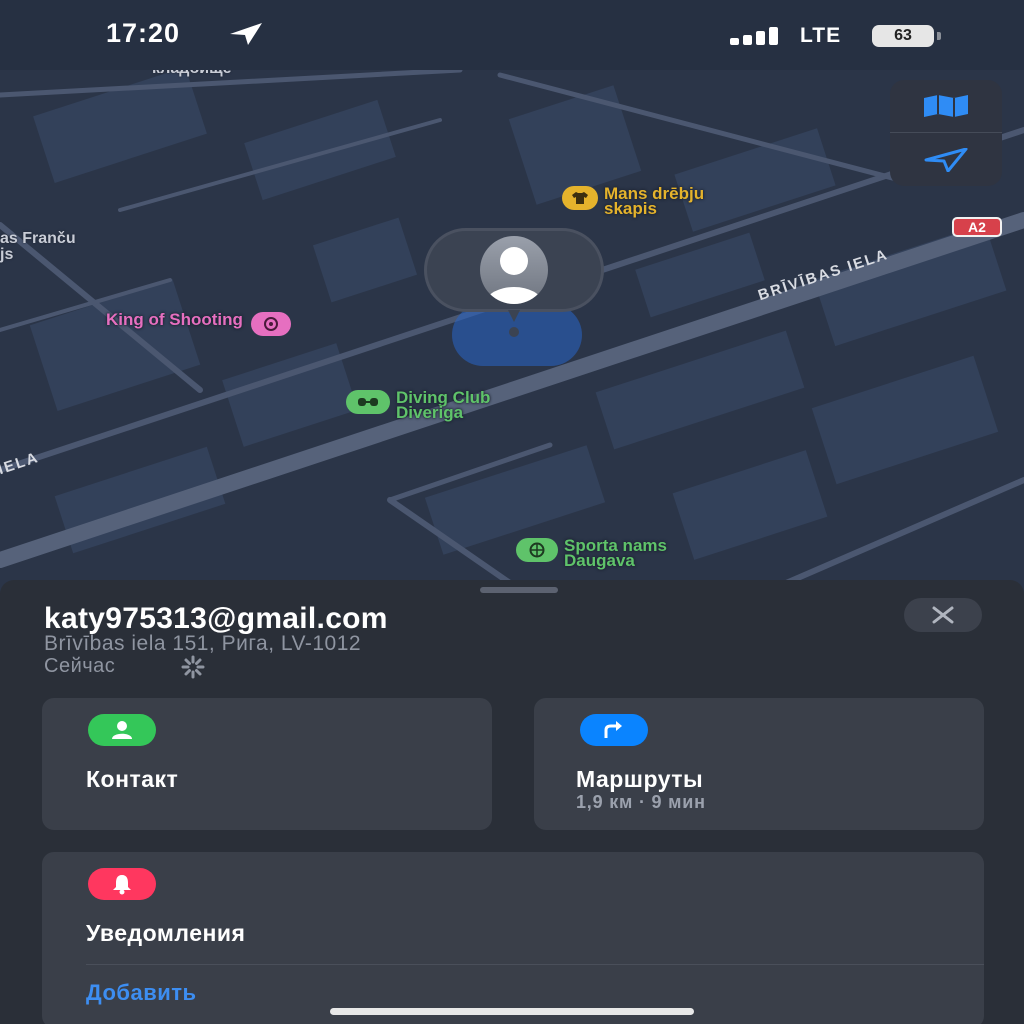 The image size is (1024, 1024). What do you see at coordinates (977, 227) in the screenshot?
I see `route-shield: A2` at bounding box center [977, 227].